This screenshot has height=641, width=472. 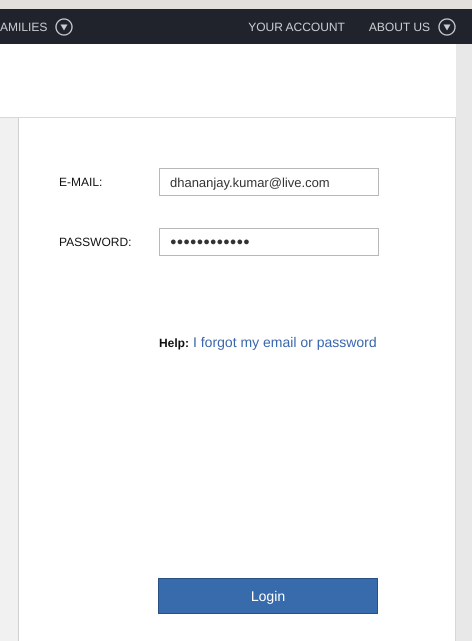 What do you see at coordinates (95, 242) in the screenshot?
I see `field-label: PASSWORD:` at bounding box center [95, 242].